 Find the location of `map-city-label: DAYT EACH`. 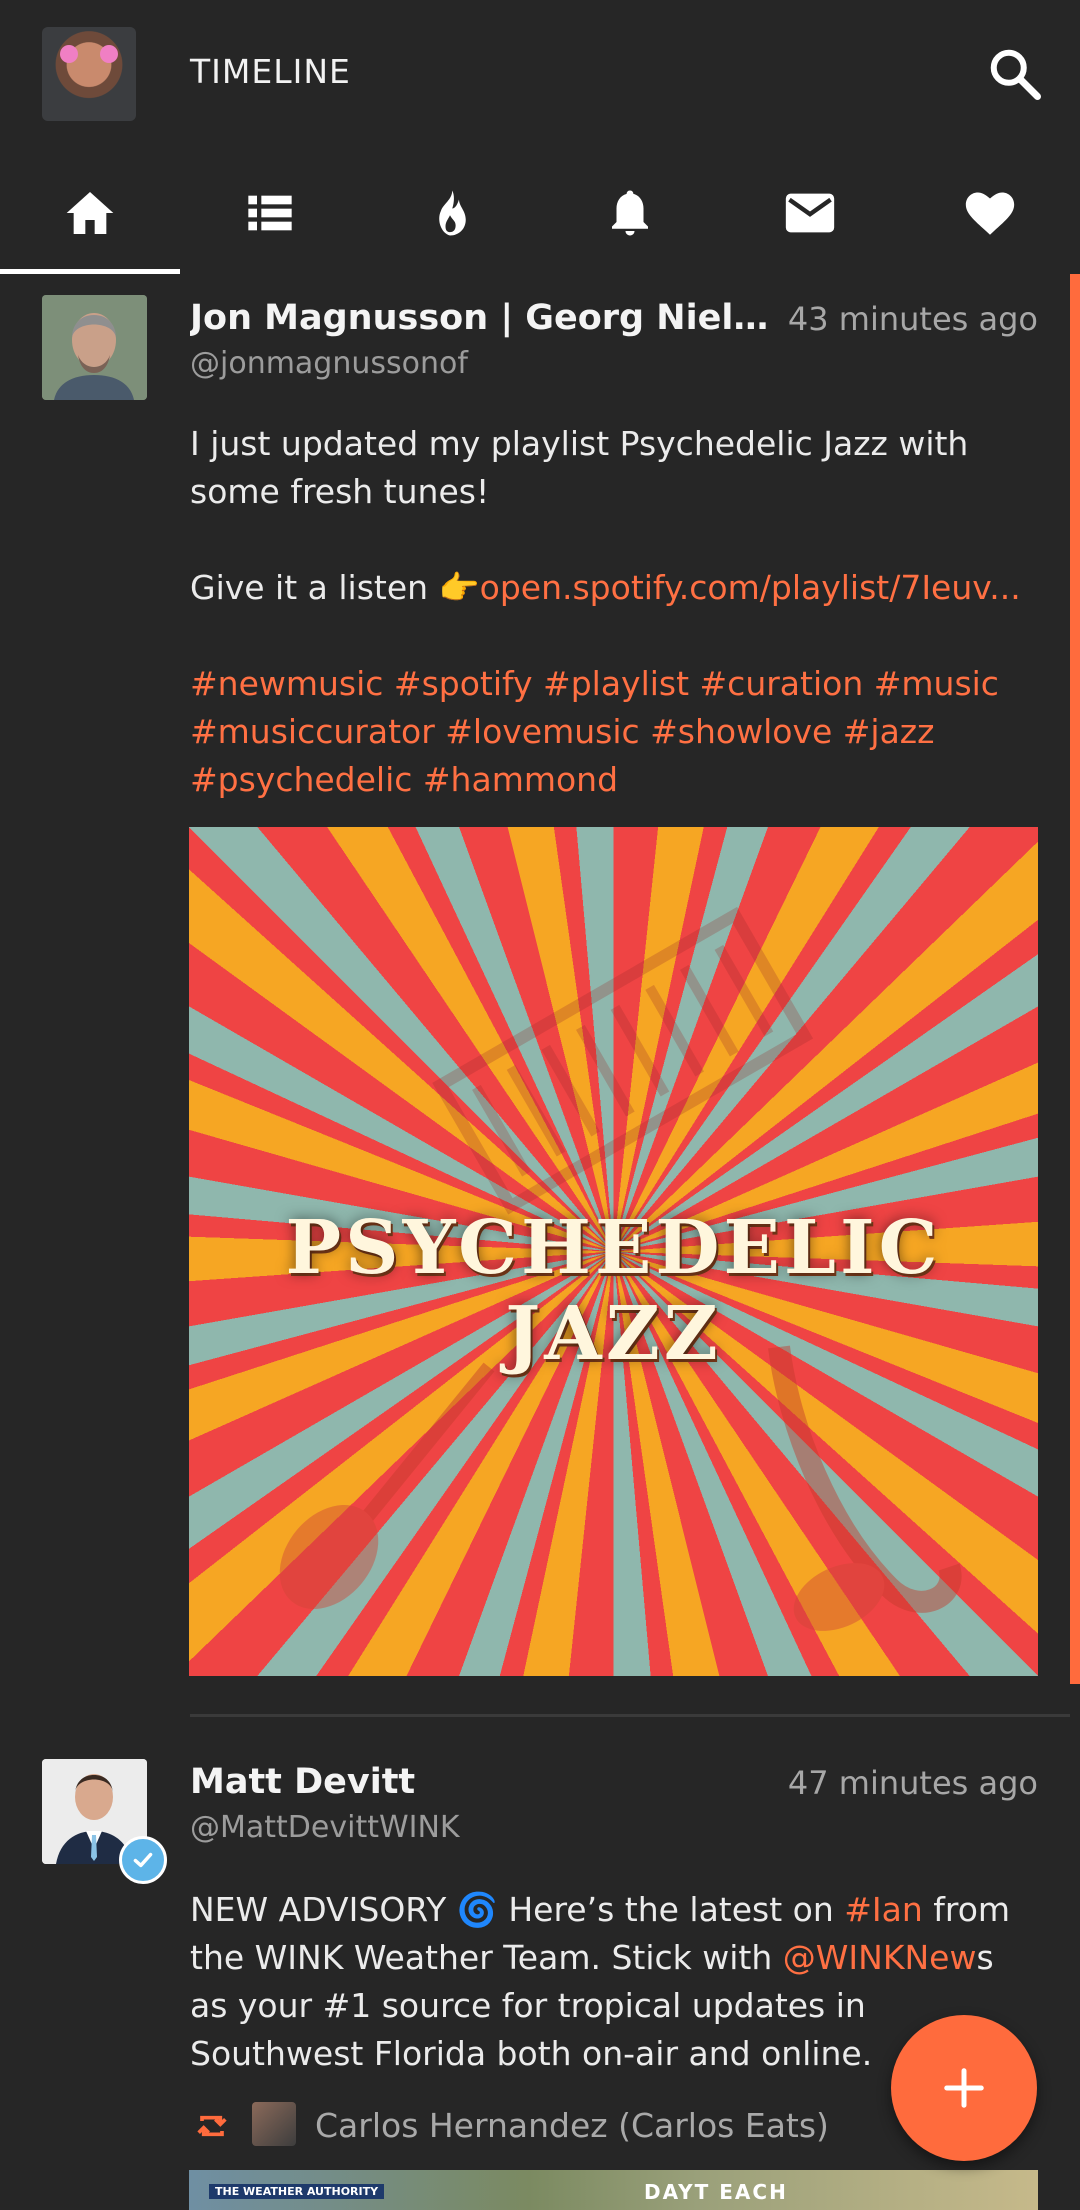

map-city-label: DAYT EACH is located at coordinates (716, 2192).